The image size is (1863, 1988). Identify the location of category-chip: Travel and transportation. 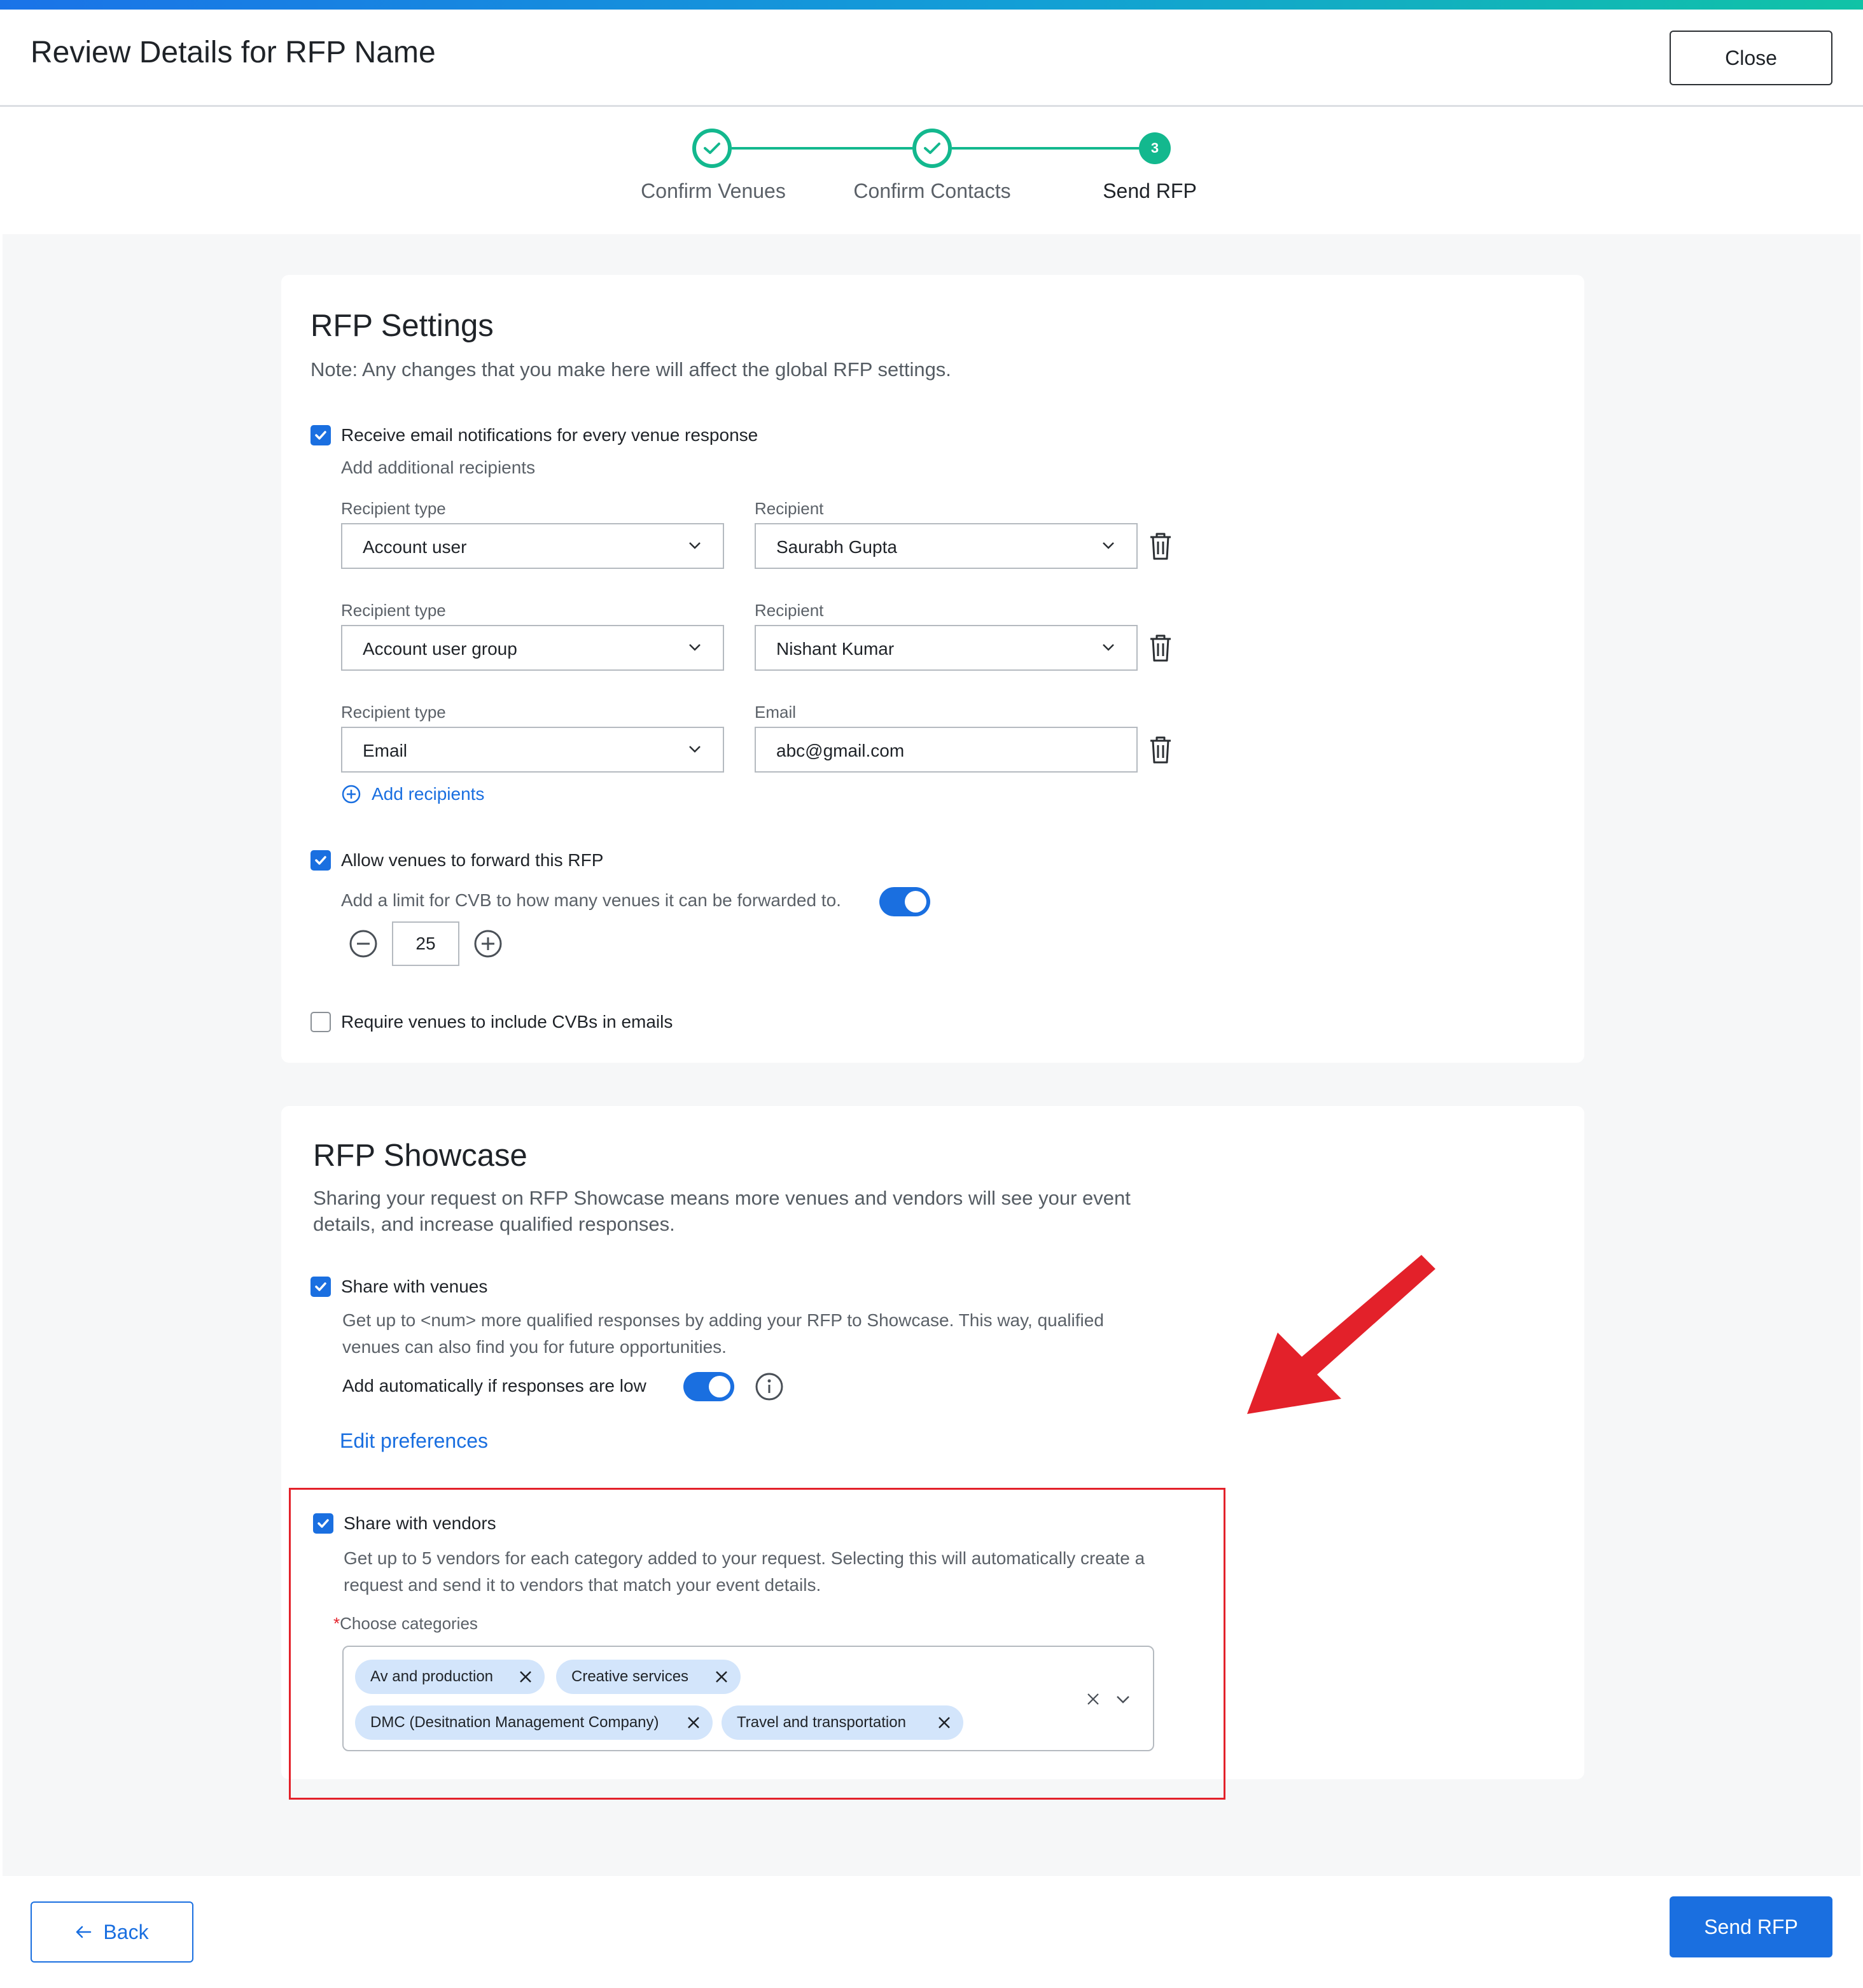
(842, 1722).